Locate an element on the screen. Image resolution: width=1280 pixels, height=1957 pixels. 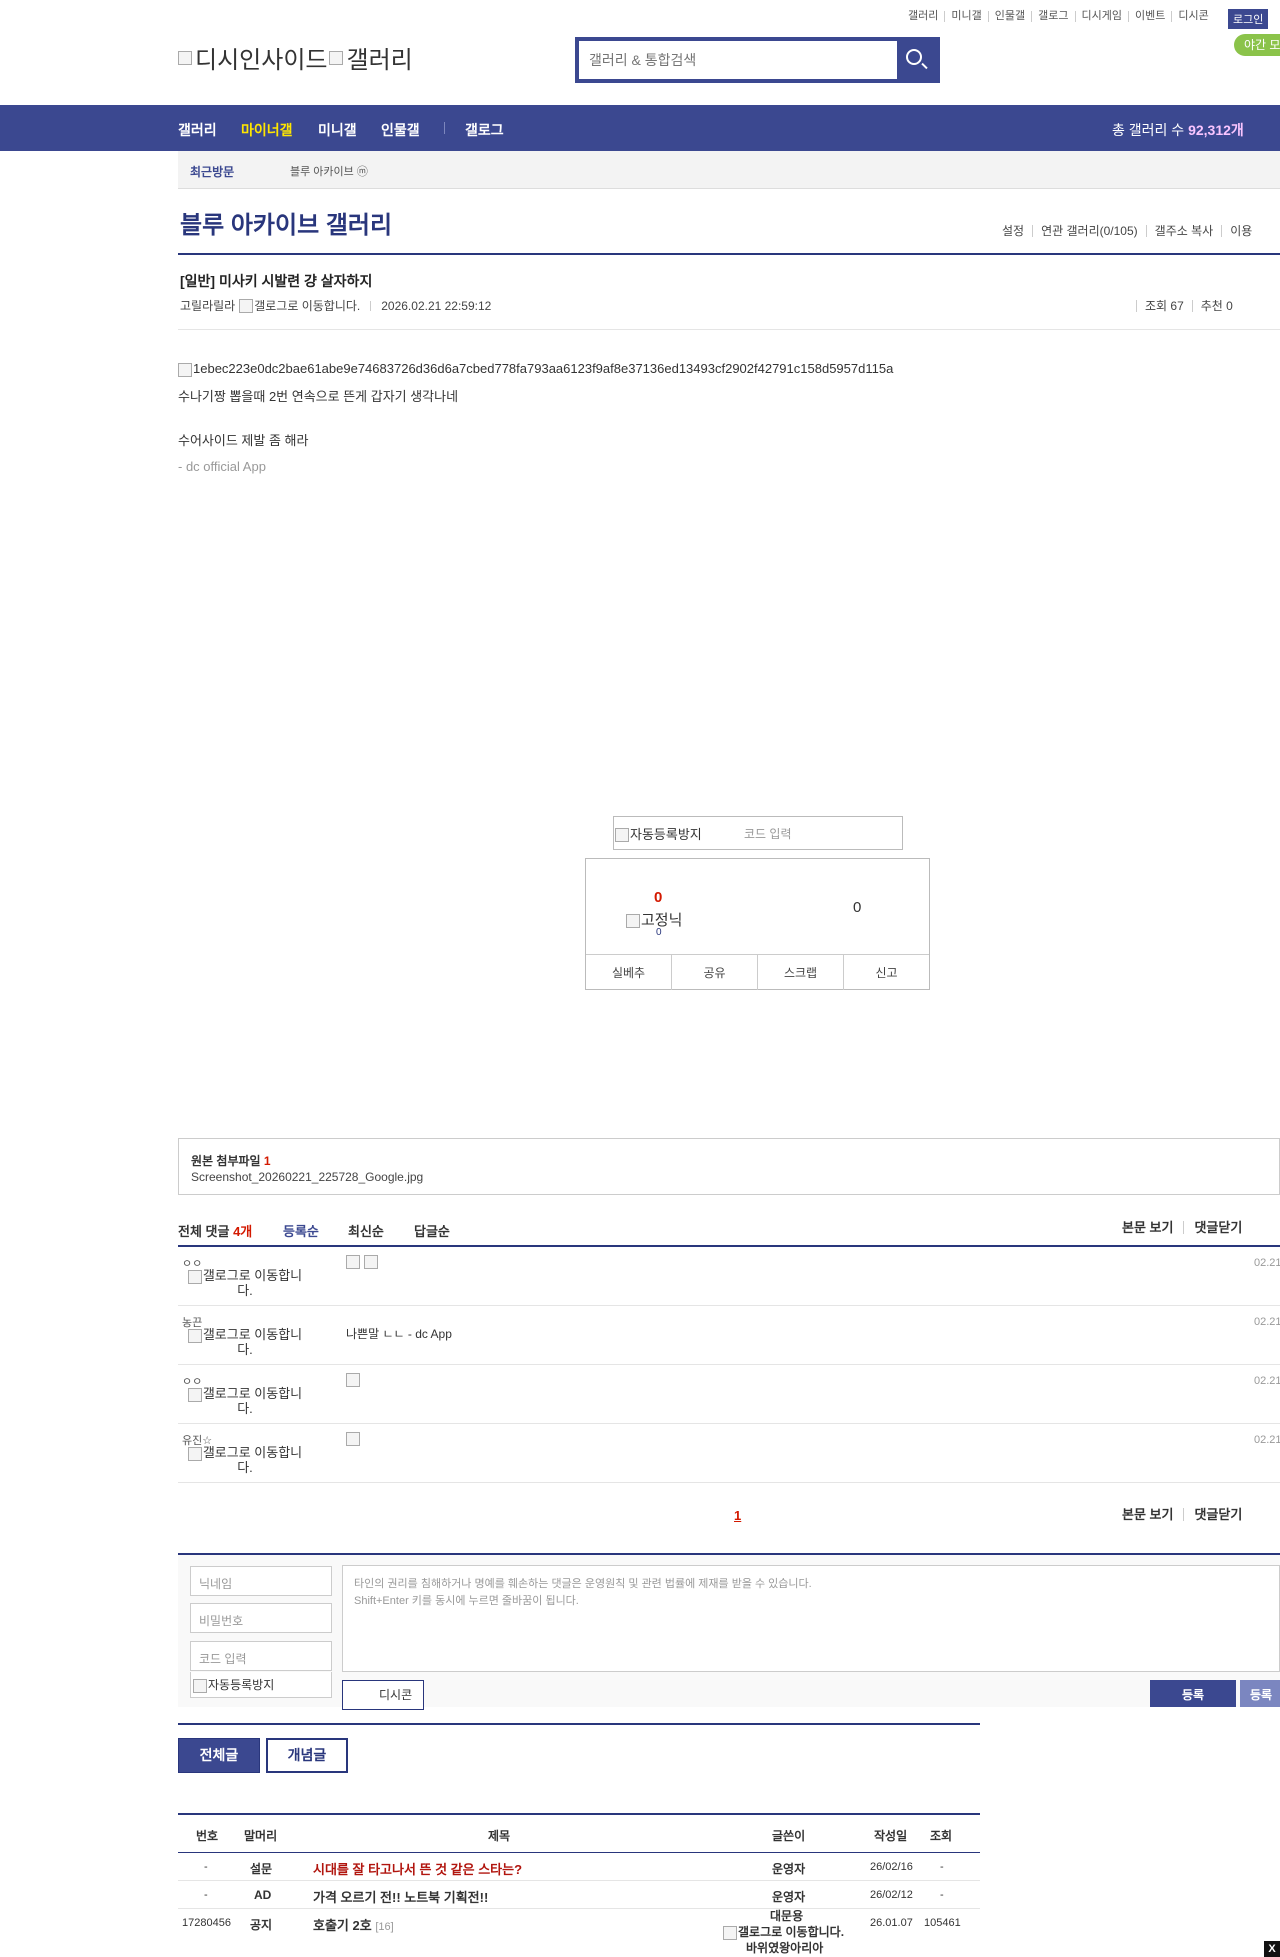
recommend-captcha: 자동등록방지 코드 입력 is located at coordinates (758, 833).